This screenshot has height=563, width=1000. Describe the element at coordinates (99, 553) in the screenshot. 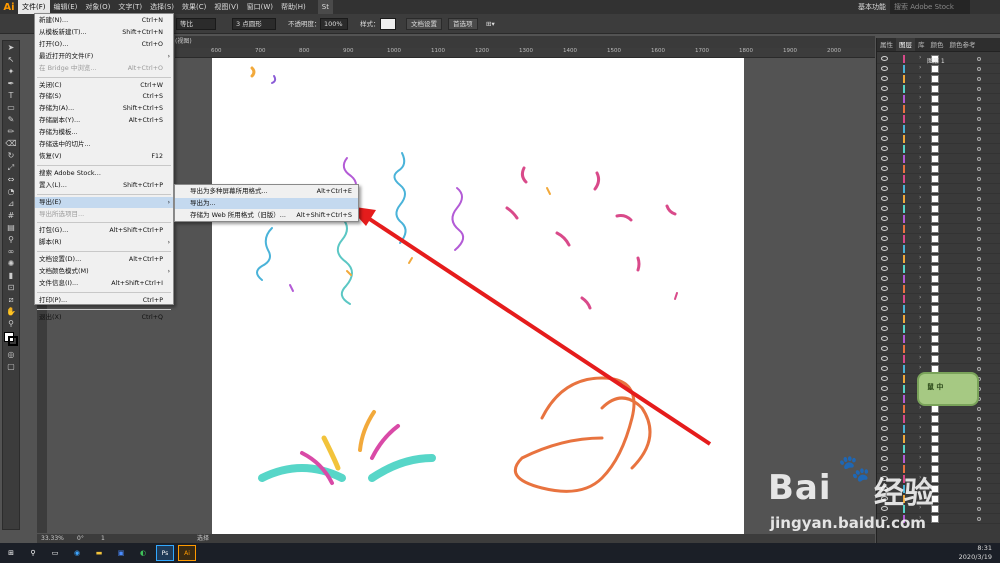

I see `file-explorer-icon: ▬` at that location.